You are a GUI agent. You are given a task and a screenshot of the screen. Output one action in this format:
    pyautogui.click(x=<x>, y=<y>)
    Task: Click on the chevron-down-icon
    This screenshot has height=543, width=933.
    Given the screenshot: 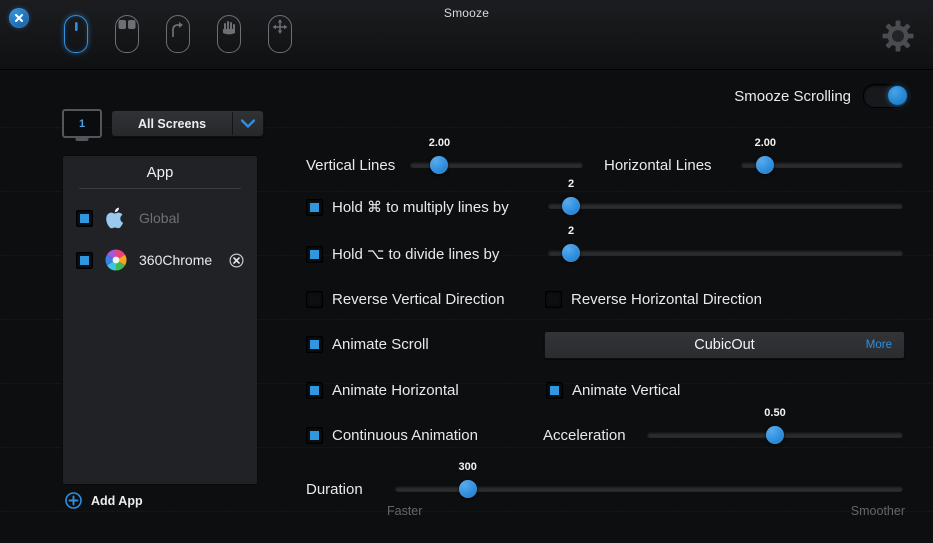 What is the action you would take?
    pyautogui.click(x=248, y=123)
    